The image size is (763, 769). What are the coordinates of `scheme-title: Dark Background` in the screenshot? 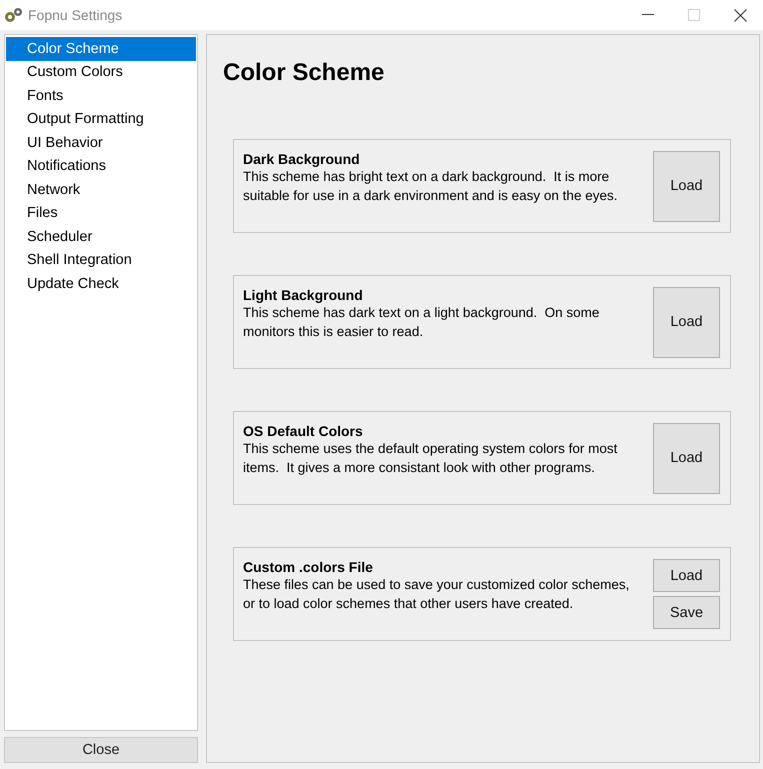 It's located at (302, 159).